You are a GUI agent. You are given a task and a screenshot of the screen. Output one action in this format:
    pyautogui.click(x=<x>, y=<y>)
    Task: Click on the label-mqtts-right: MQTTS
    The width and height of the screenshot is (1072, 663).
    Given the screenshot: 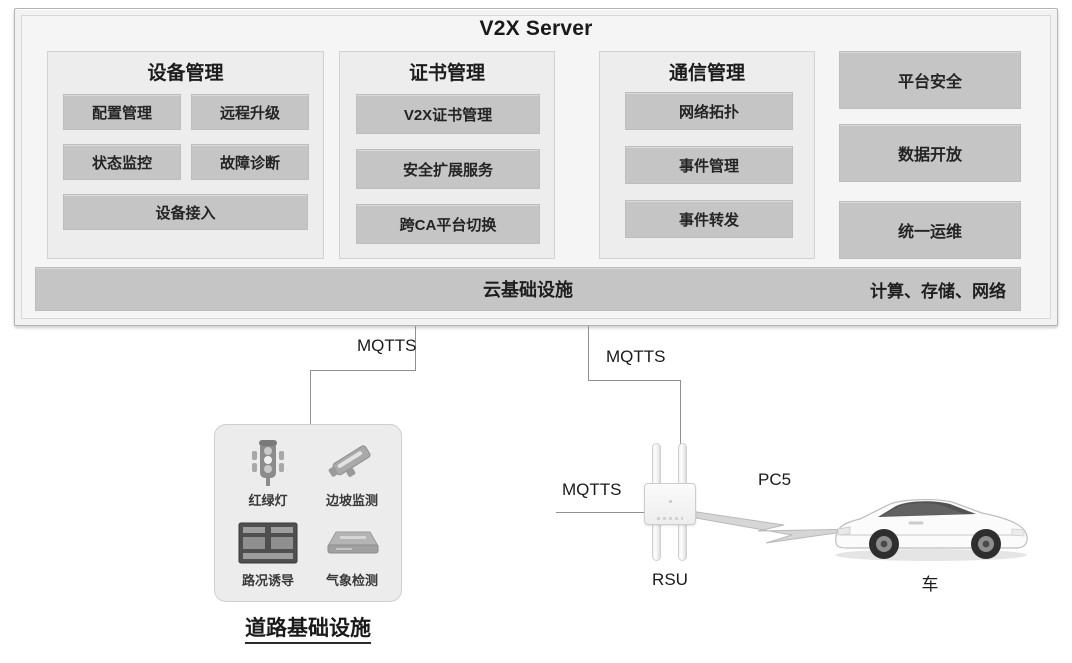 What is the action you would take?
    pyautogui.click(x=636, y=356)
    